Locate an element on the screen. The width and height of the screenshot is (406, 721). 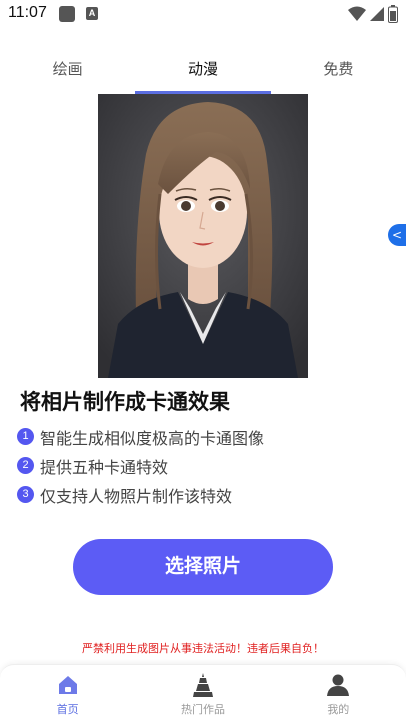
tab-painting: 绘画 is located at coordinates (67, 71).